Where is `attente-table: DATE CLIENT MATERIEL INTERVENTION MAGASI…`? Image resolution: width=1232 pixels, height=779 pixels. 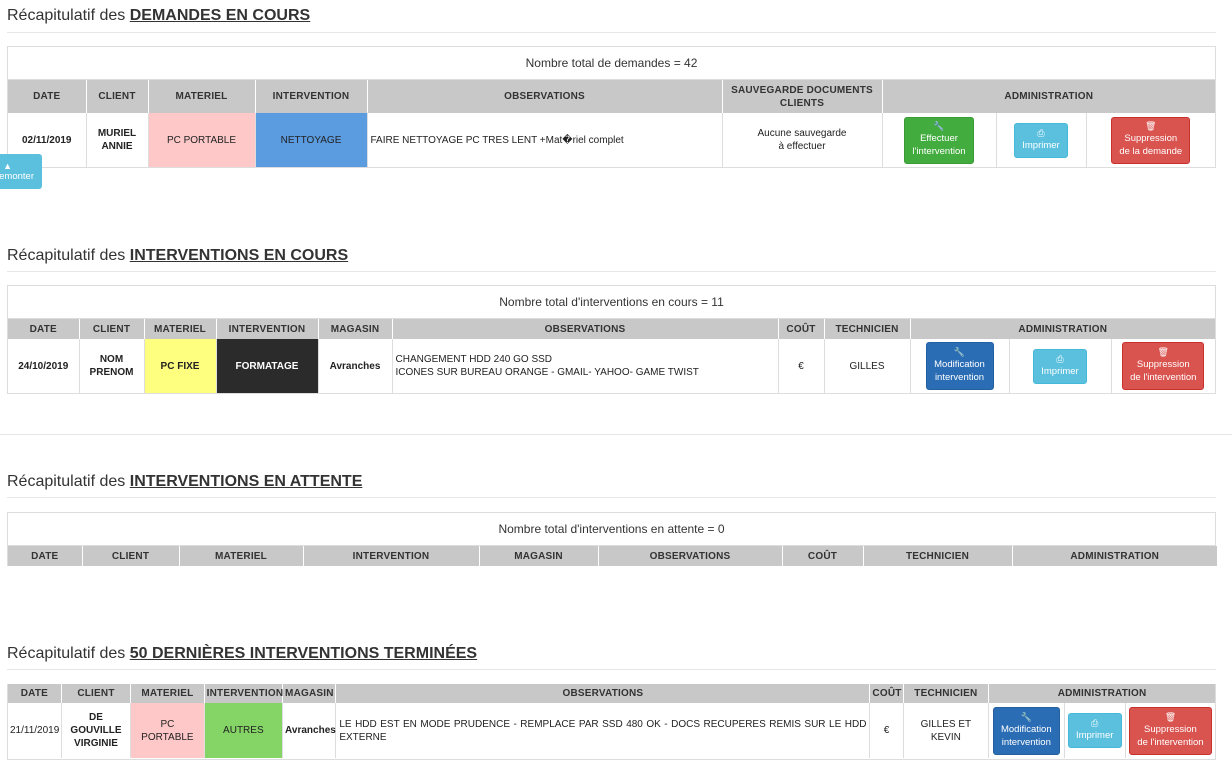
attente-table: DATE CLIENT MATERIEL INTERVENTION MAGASI… is located at coordinates (612, 556).